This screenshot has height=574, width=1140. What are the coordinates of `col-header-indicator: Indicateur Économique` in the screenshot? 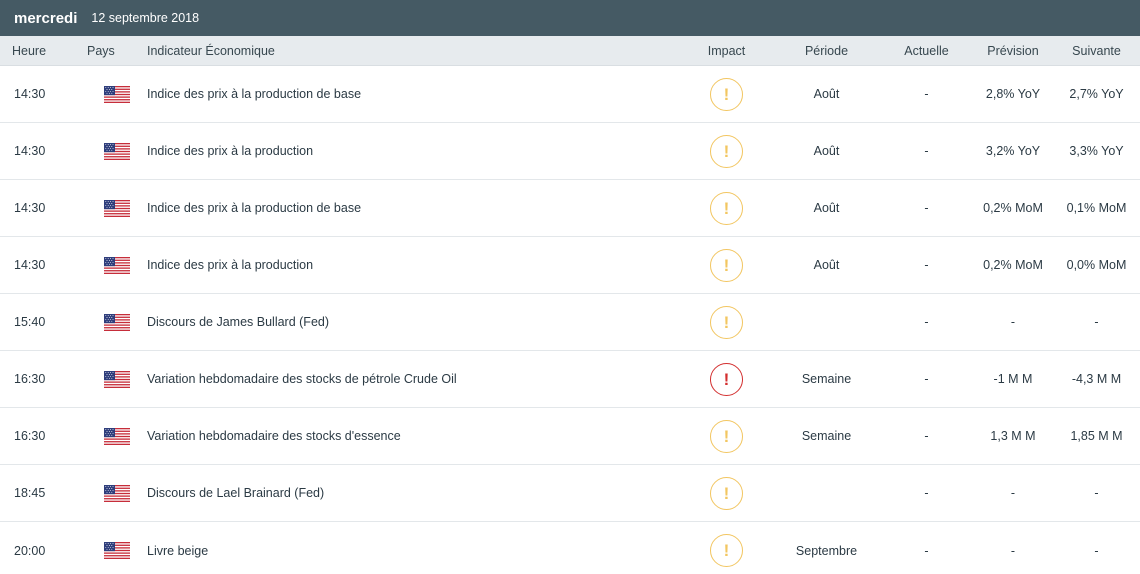 It's located at (211, 50).